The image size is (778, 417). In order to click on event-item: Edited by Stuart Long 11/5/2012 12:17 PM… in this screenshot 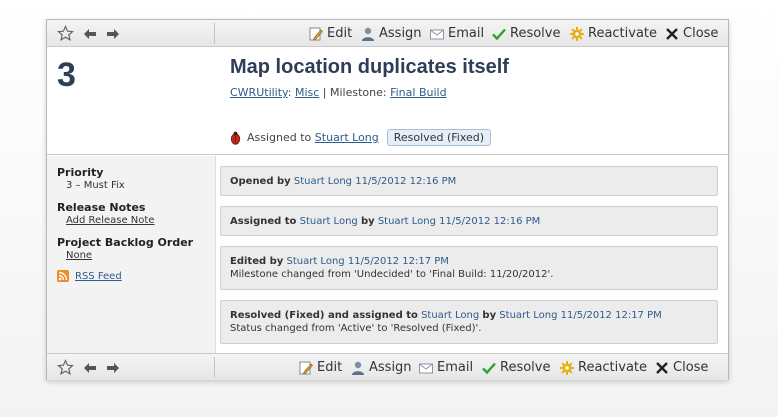, I will do `click(469, 268)`.